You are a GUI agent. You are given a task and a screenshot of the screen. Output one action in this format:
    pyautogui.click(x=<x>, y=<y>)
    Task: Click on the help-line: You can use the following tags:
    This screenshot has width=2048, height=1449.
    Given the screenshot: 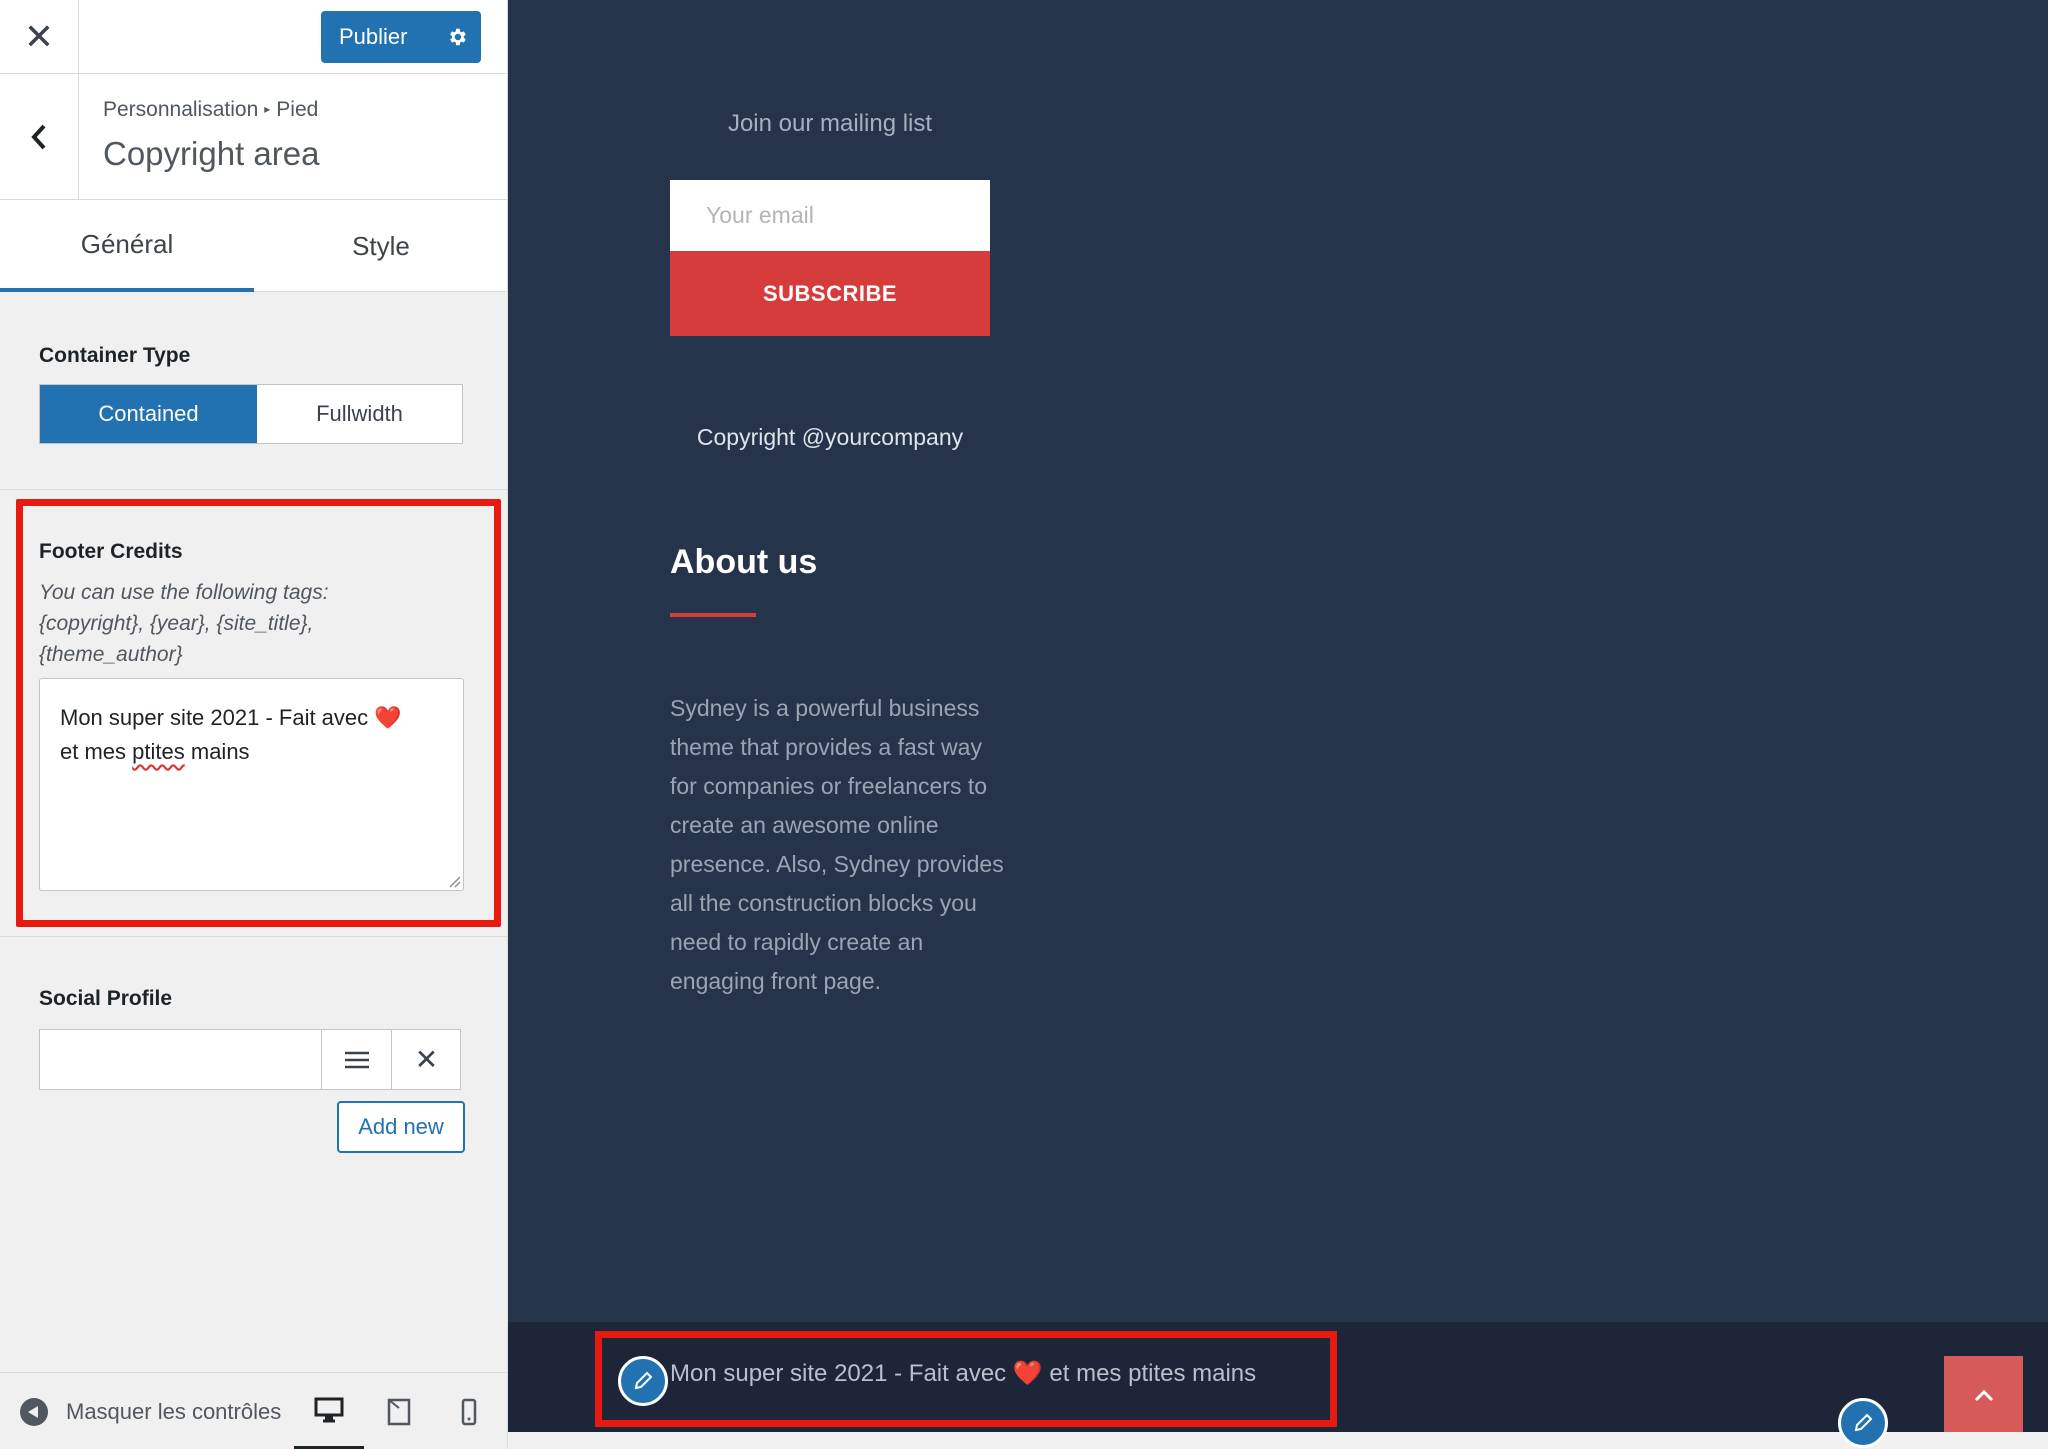 What is the action you would take?
    pyautogui.click(x=184, y=592)
    